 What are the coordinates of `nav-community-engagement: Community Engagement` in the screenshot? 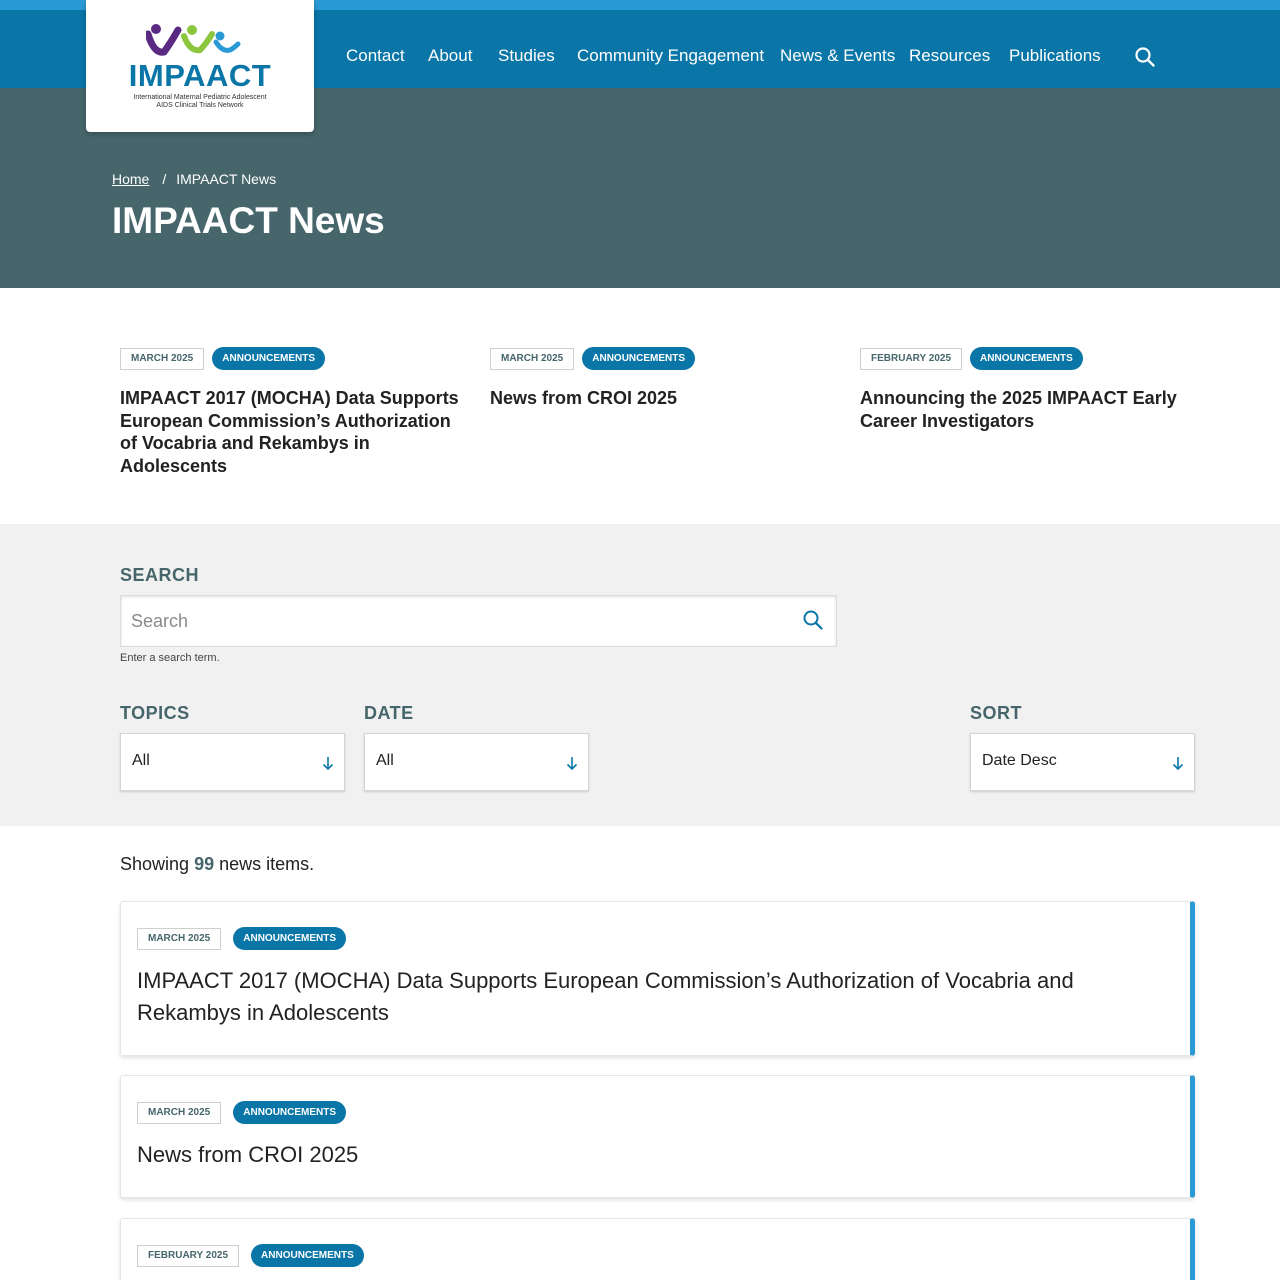 It's located at (670, 56).